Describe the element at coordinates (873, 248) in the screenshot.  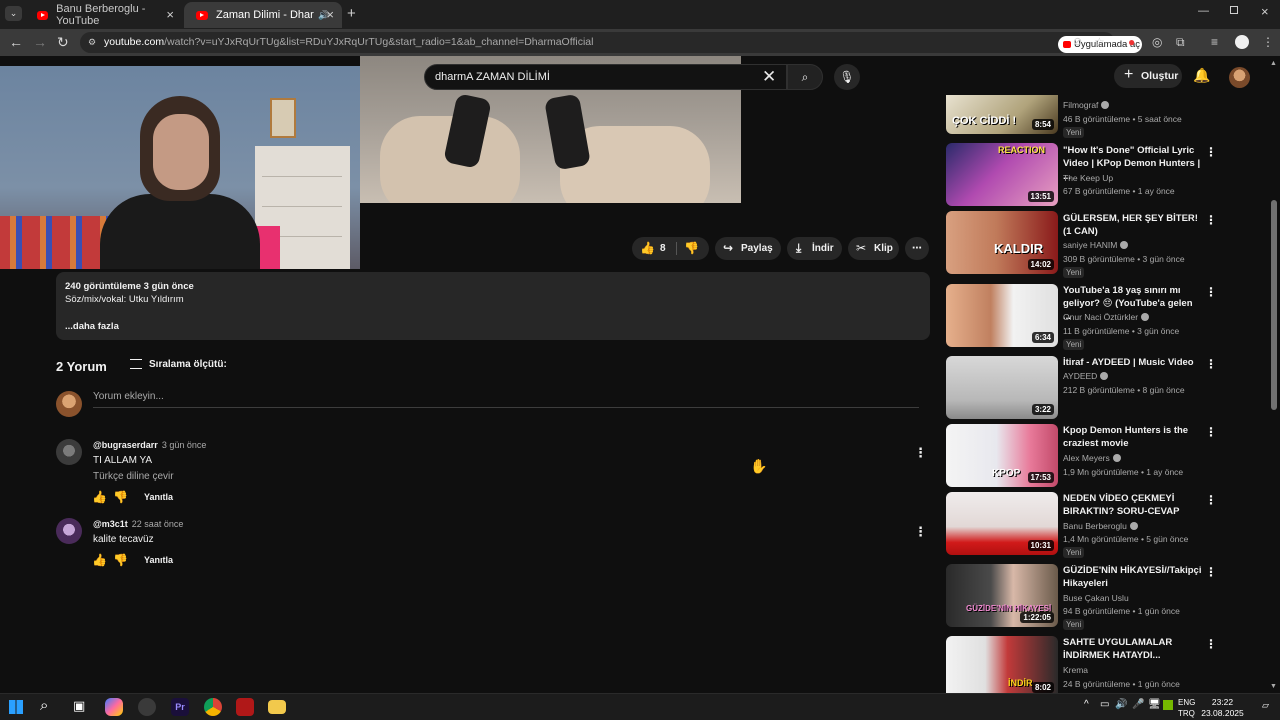
I see `clip-button: ✂ Klip` at that location.